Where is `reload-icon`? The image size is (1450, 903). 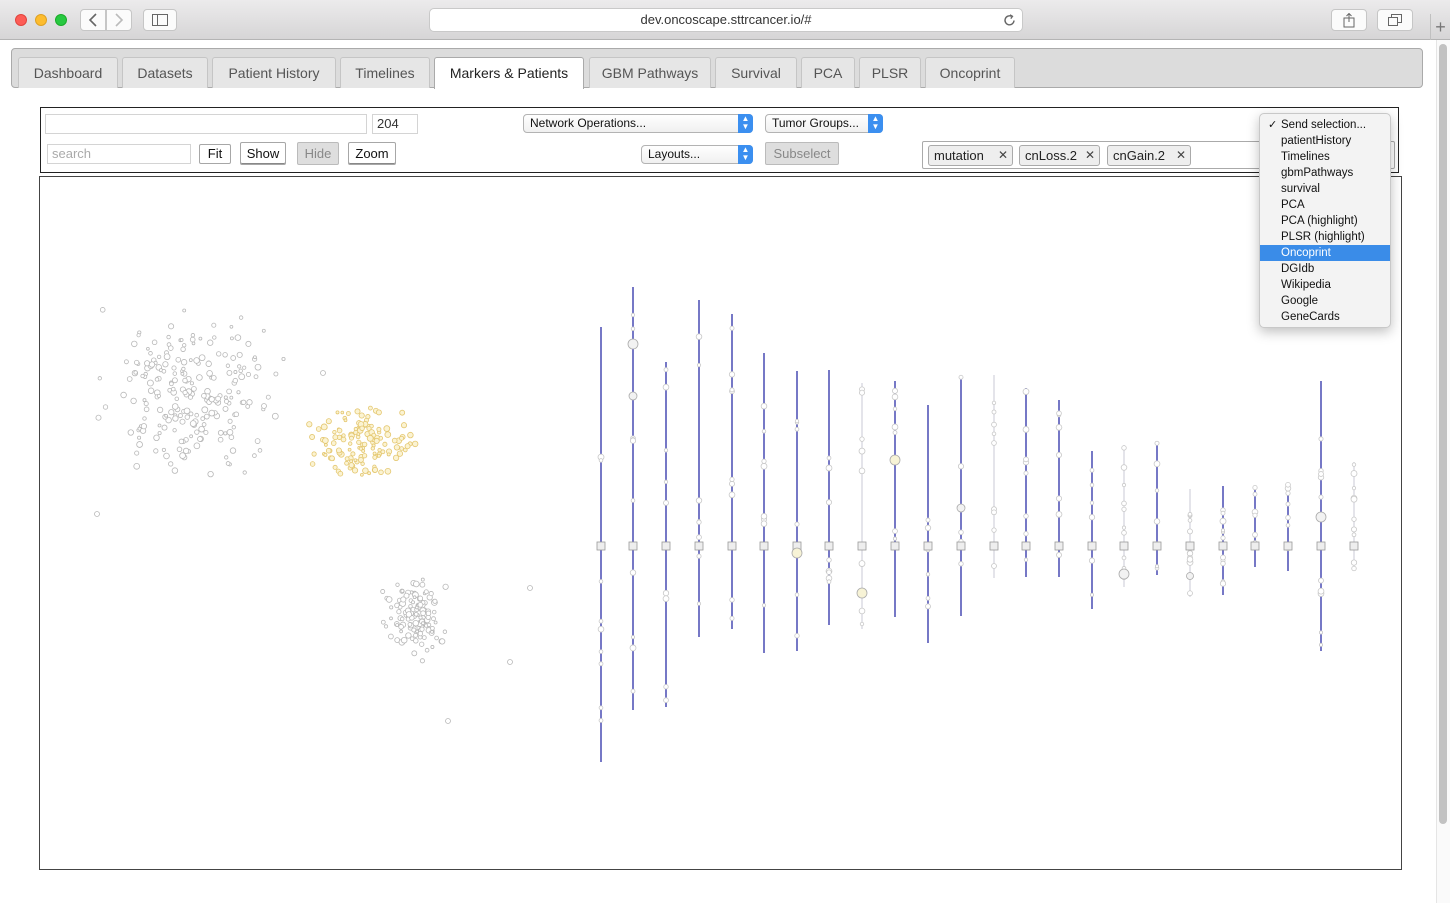
reload-icon is located at coordinates (1009, 21).